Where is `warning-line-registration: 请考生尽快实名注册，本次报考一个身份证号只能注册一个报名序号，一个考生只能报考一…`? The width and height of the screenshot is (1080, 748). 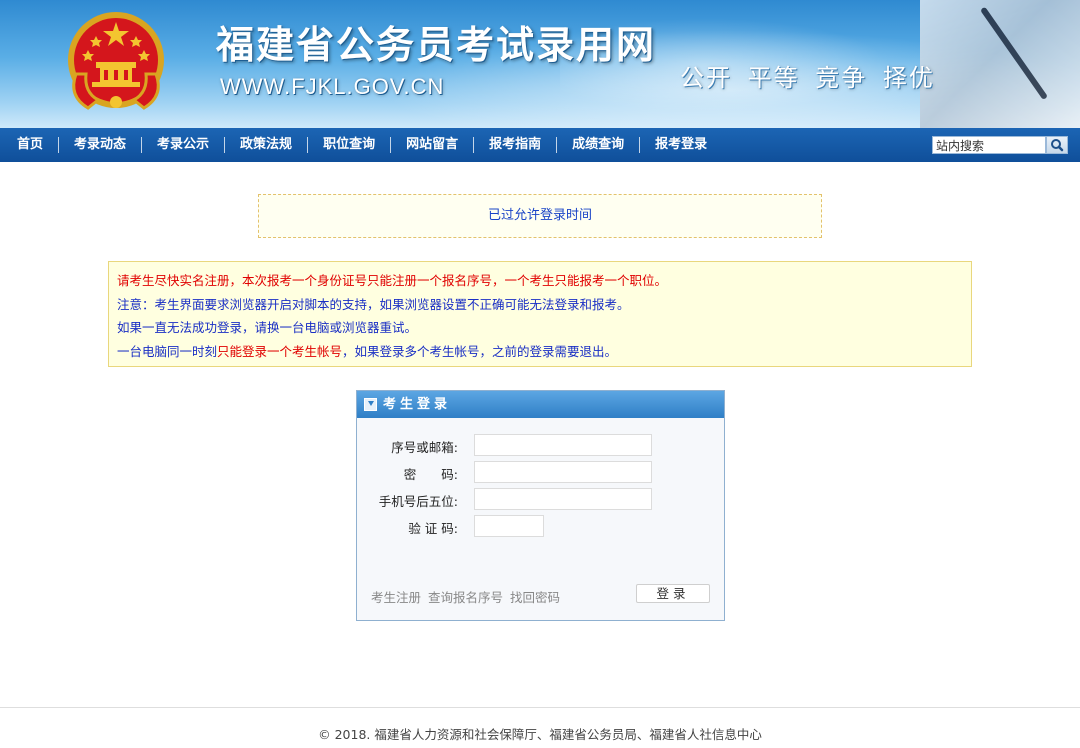 warning-line-registration: 请考生尽快实名注册，本次报考一个身份证号只能注册一个报名序号，一个考生只能报考一… is located at coordinates (392, 280).